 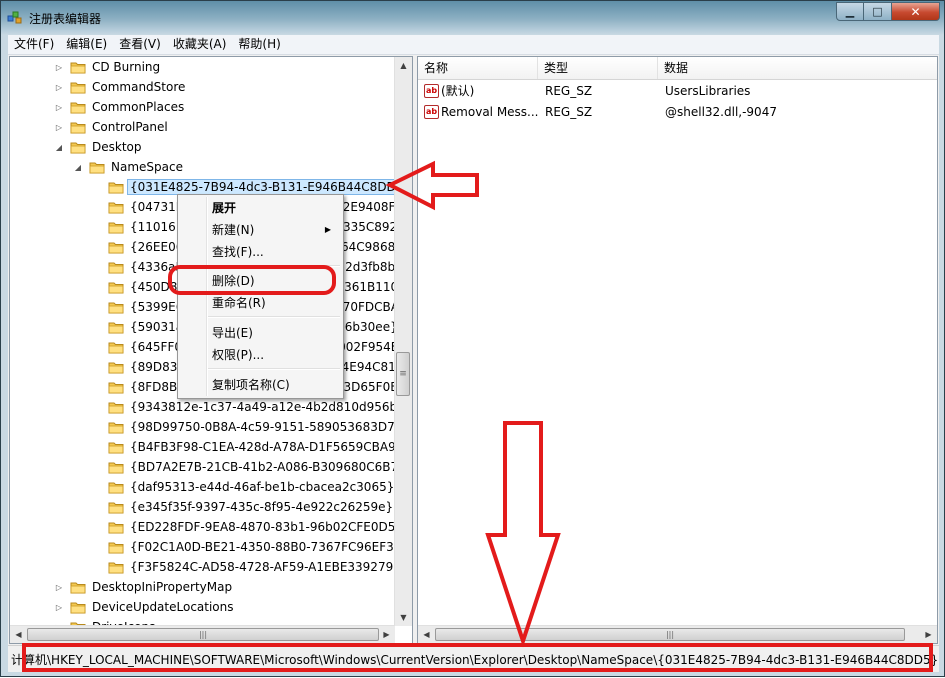 I want to click on tree-node: ▷ ControlPanel, so click(x=111, y=127).